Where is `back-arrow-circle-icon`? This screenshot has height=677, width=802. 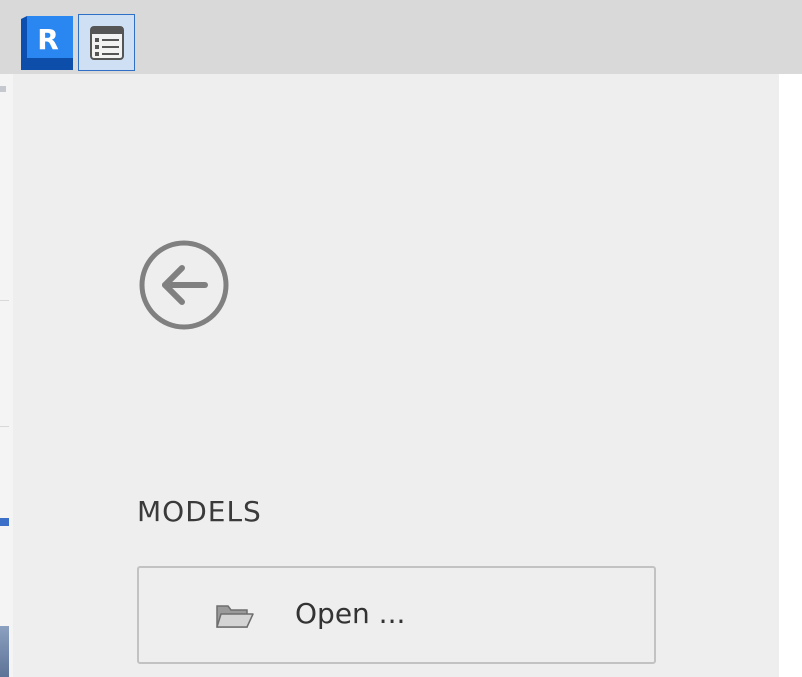 back-arrow-circle-icon is located at coordinates (184, 285).